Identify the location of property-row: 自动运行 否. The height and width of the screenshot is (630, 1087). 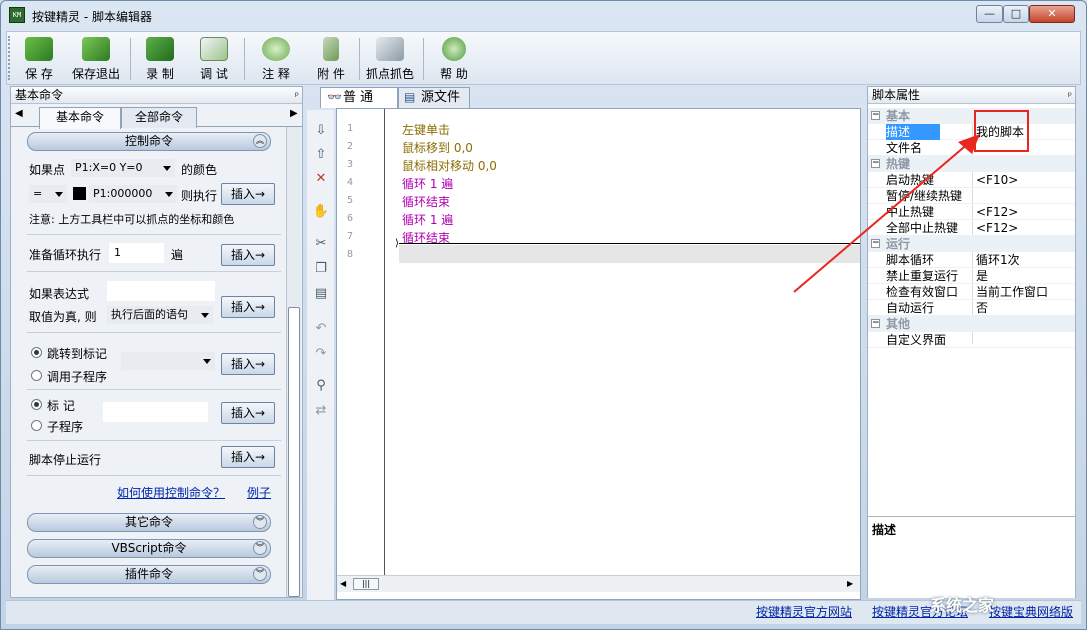
(971, 308).